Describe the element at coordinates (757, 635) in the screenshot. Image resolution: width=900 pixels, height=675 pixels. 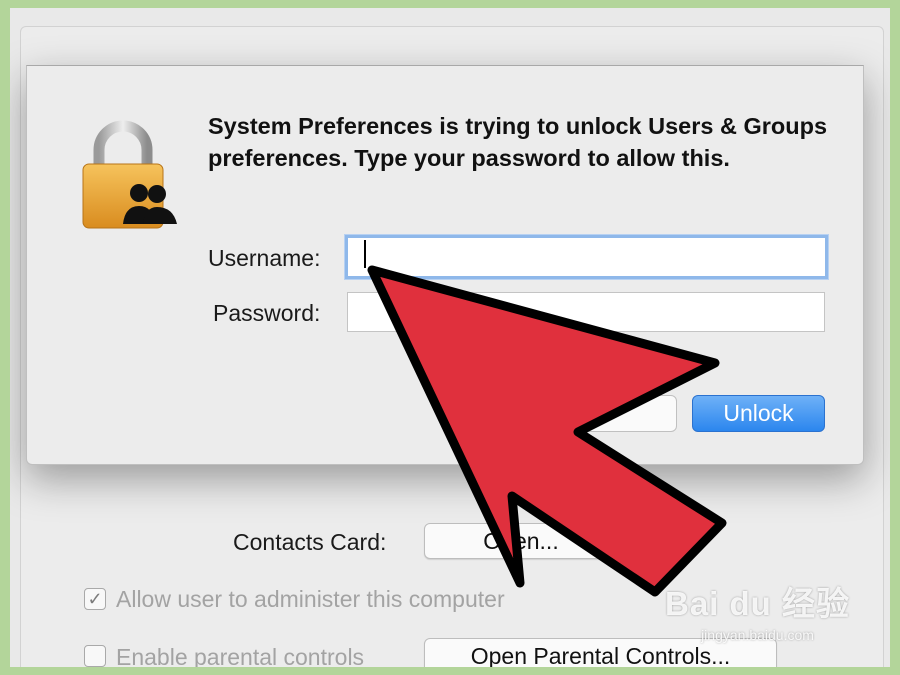
I see `watermark-url: jingyan.baidu.com` at that location.